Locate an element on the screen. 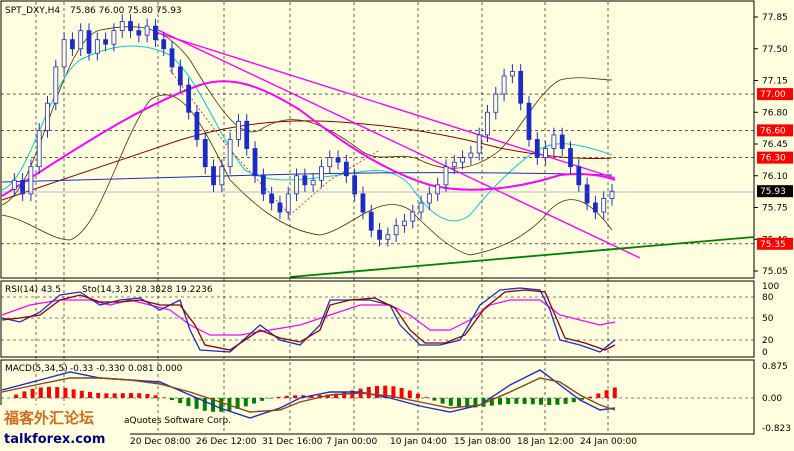 This screenshot has height=451, width=794. price-mark-label: 75.35 is located at coordinates (773, 245).